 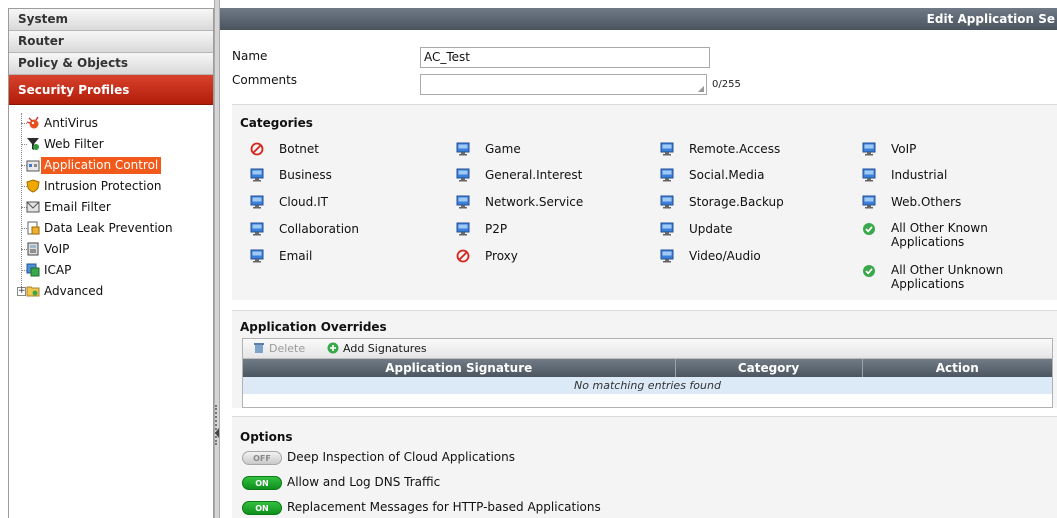 I want to click on resize-grip-icon: ◢, so click(x=701, y=88).